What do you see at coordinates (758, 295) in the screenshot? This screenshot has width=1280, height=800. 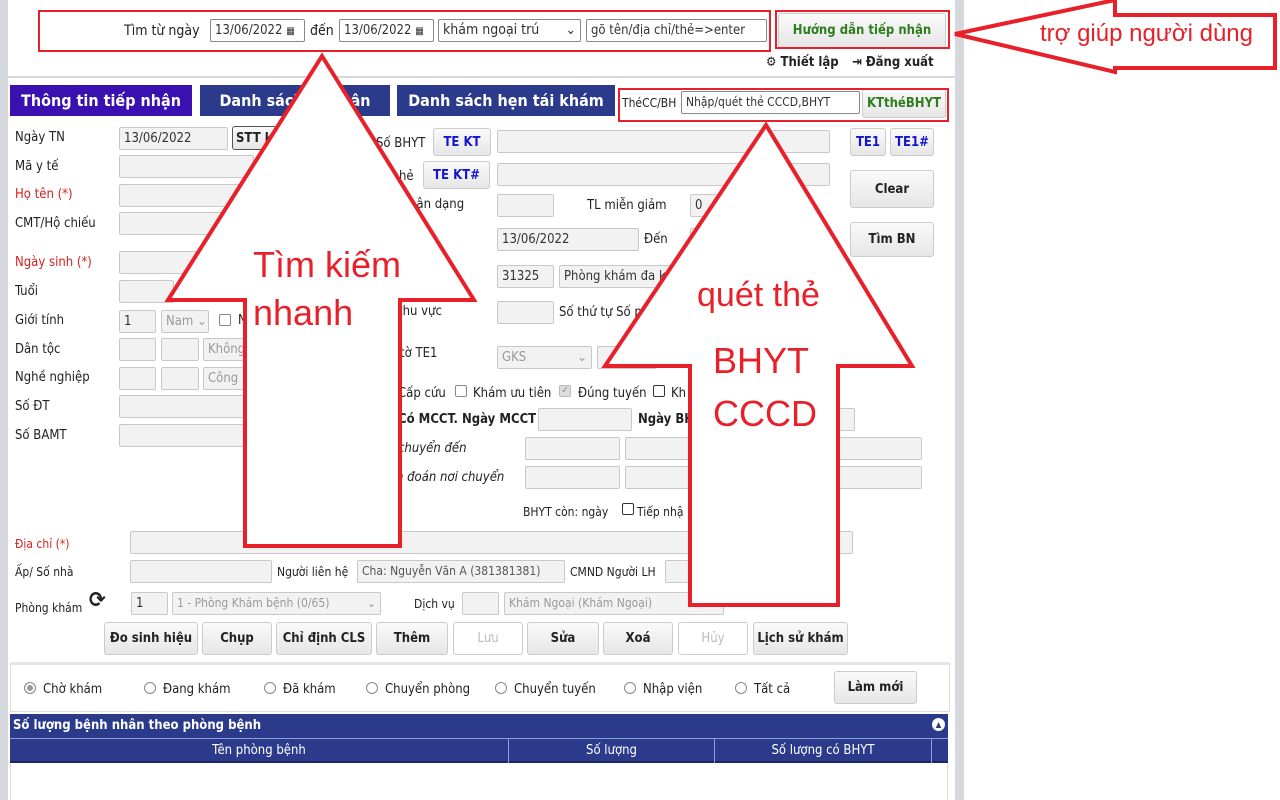 I see `annotation-text: quét thẻ` at bounding box center [758, 295].